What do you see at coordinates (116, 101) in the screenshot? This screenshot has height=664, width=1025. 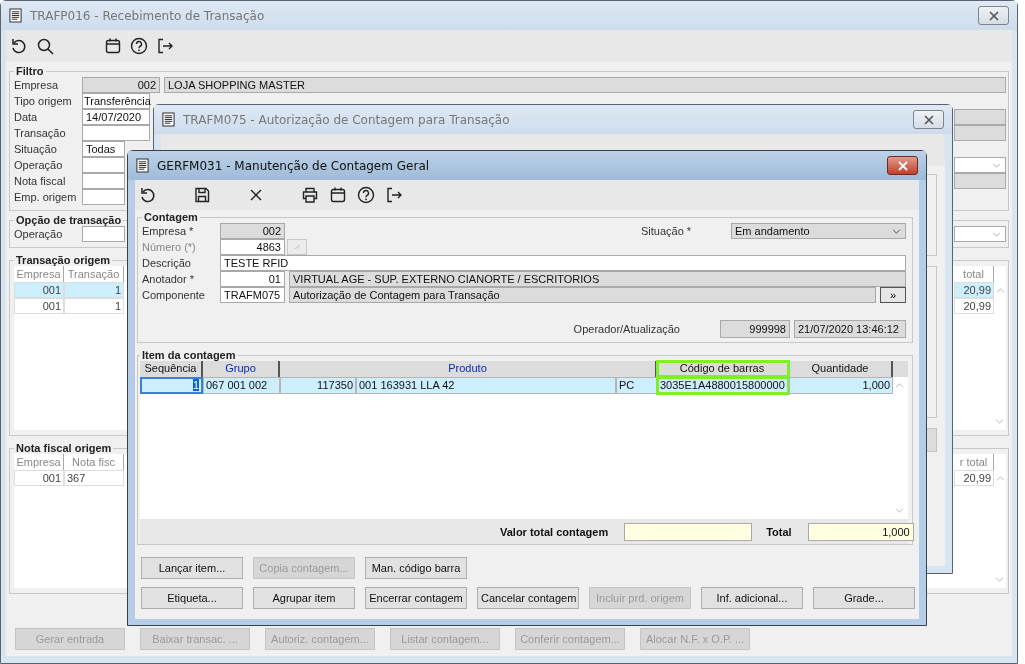 I see `dropdown: Transferência` at bounding box center [116, 101].